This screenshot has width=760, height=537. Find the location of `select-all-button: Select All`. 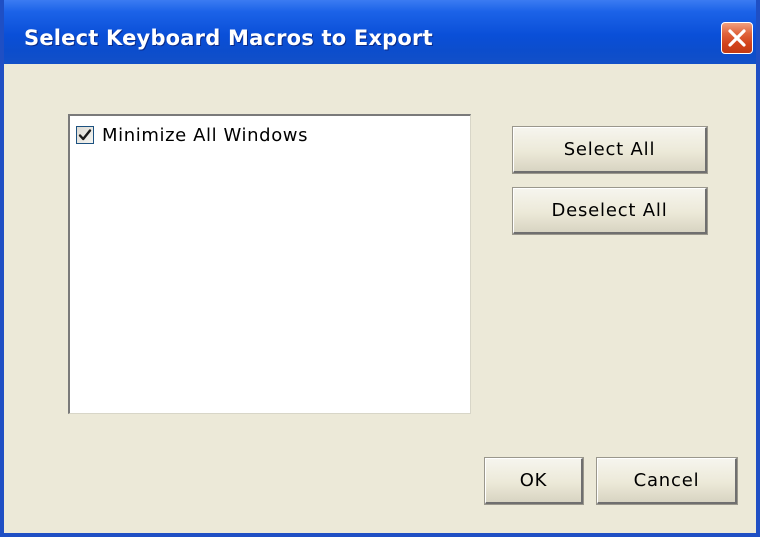

select-all-button: Select All is located at coordinates (610, 150).